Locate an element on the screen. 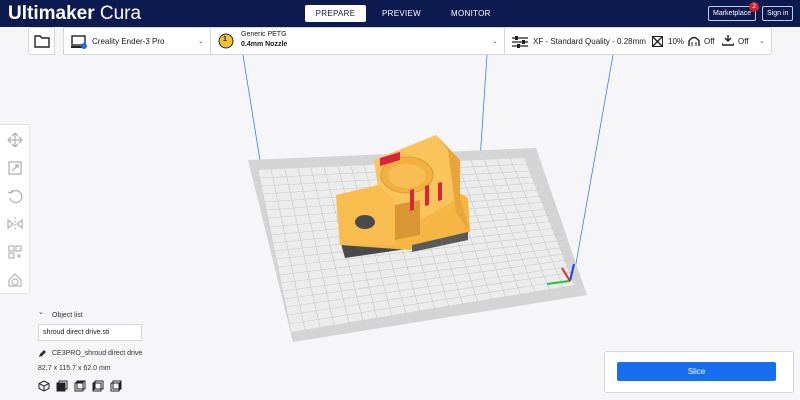 The image size is (800, 400). printer-selector: Creality Ender-3 Pro ⌄ is located at coordinates (136, 41).